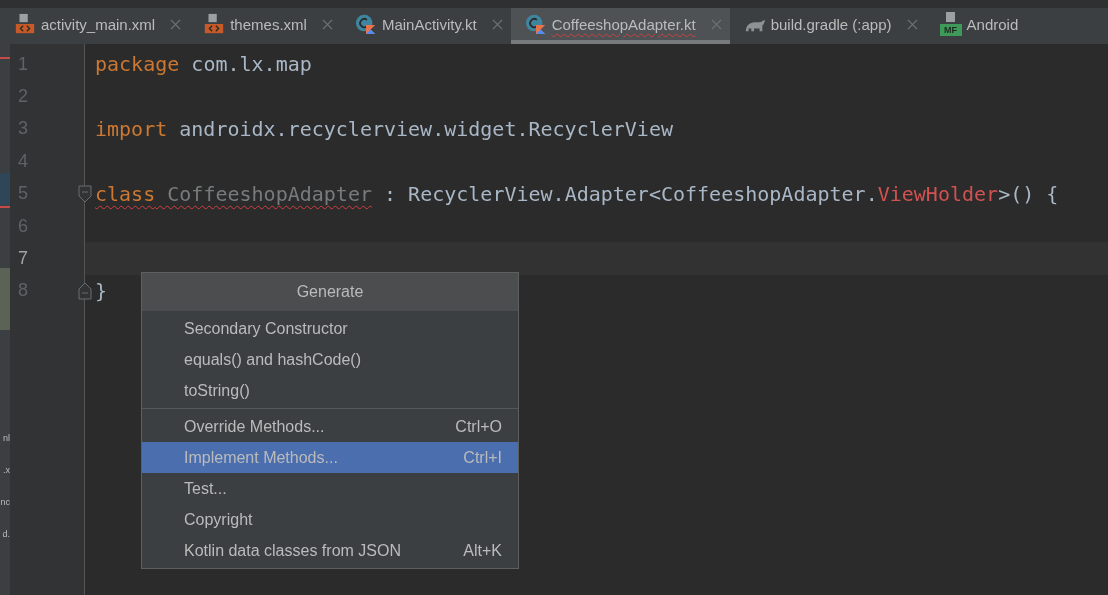 The height and width of the screenshot is (595, 1108). Describe the element at coordinates (203, 64) in the screenshot. I see `code-line: package com.lx.map` at that location.